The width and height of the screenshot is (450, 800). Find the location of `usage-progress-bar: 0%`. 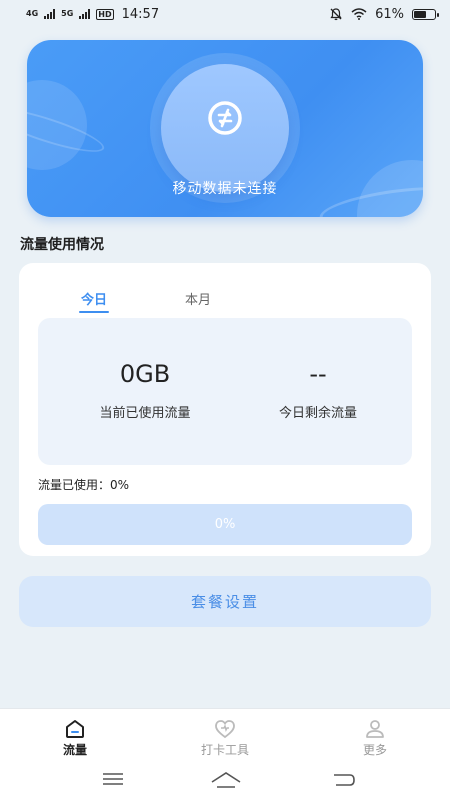

usage-progress-bar: 0% is located at coordinates (225, 524).